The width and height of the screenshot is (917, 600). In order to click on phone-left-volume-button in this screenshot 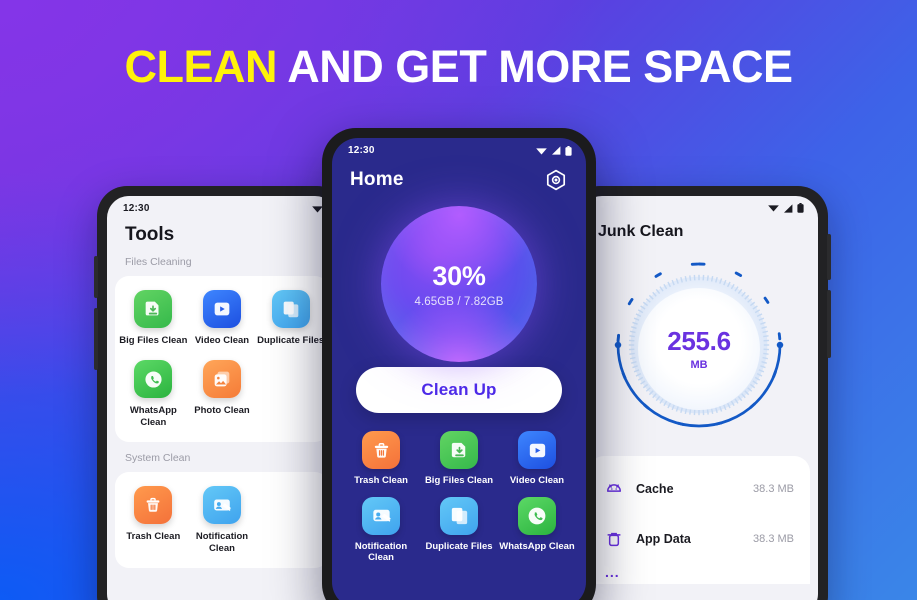, I will do `click(96, 277)`.